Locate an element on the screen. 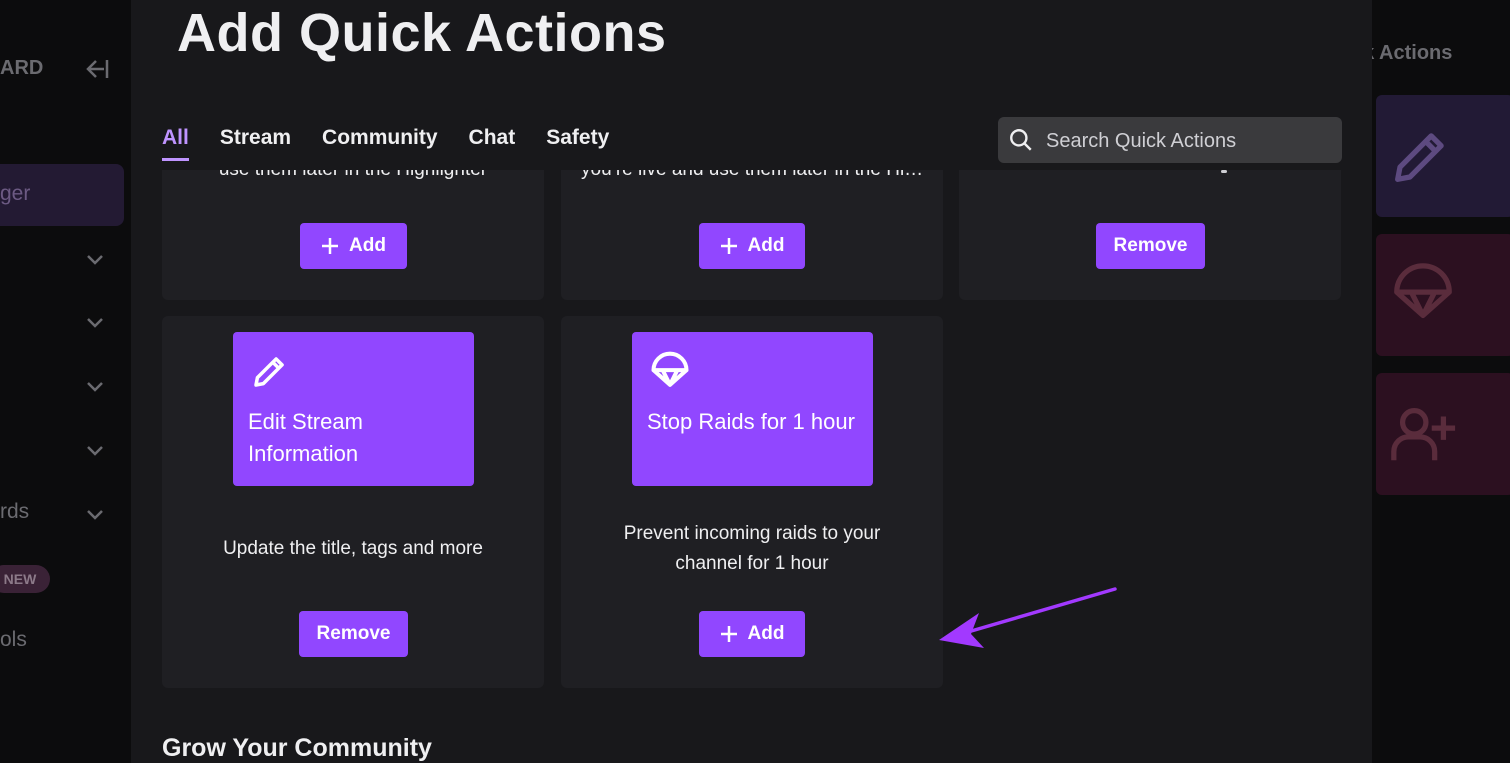  card-description-line-1: Prevent incoming raids to your is located at coordinates (752, 533).